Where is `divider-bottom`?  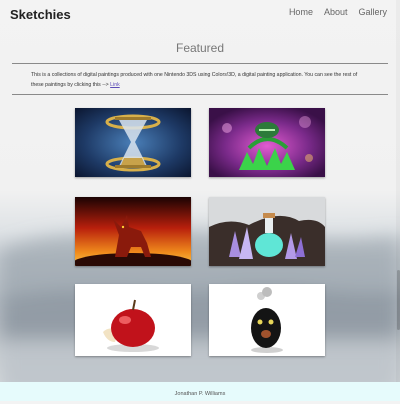
divider-bottom is located at coordinates (200, 94).